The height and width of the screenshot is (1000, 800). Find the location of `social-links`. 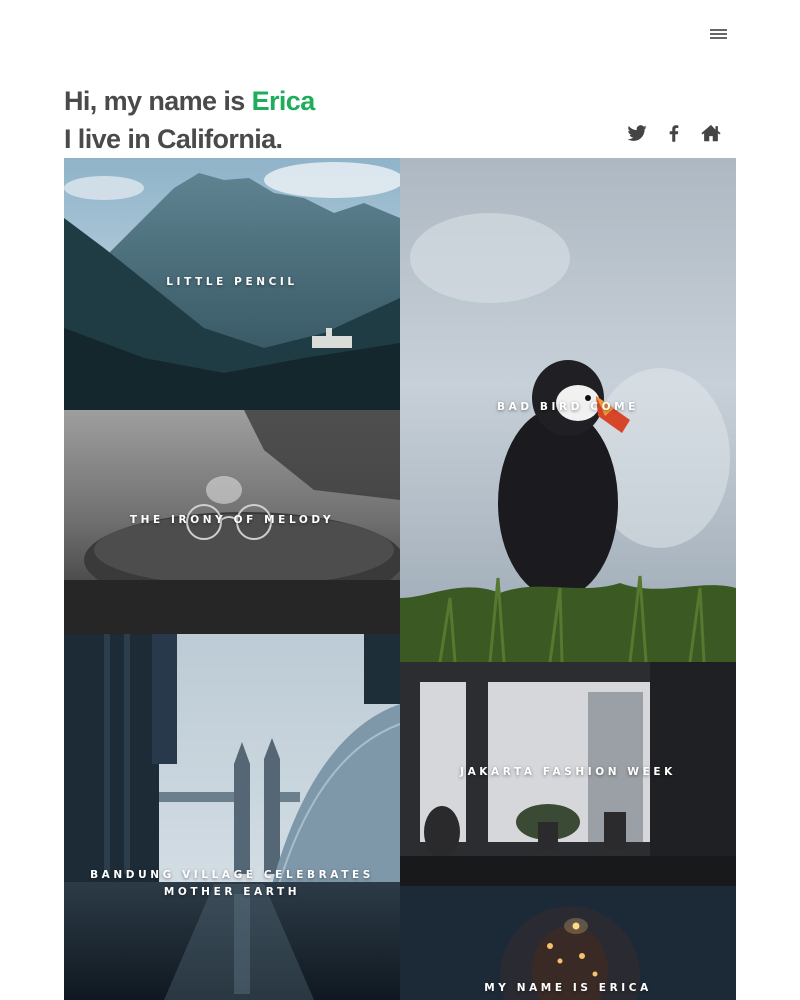

social-links is located at coordinates (674, 133).